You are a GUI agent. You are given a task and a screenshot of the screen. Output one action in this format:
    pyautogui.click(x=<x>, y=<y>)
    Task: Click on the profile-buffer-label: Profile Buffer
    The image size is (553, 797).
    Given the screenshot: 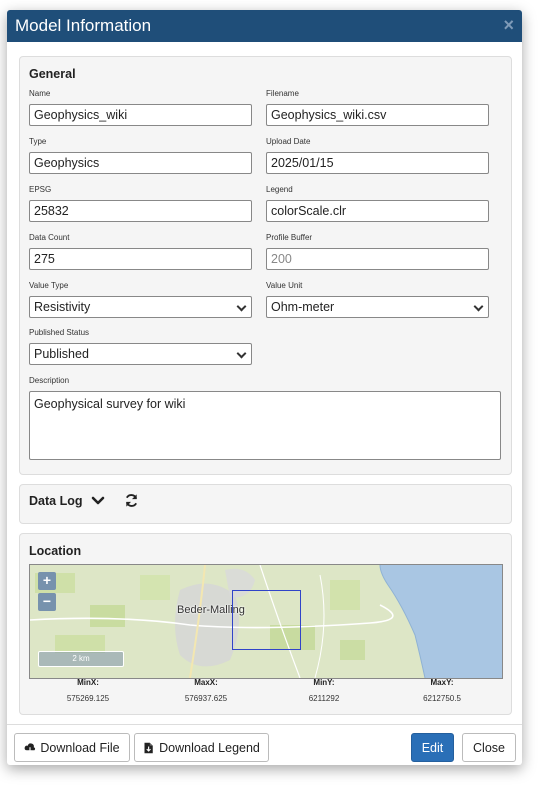 What is the action you would take?
    pyautogui.click(x=289, y=237)
    